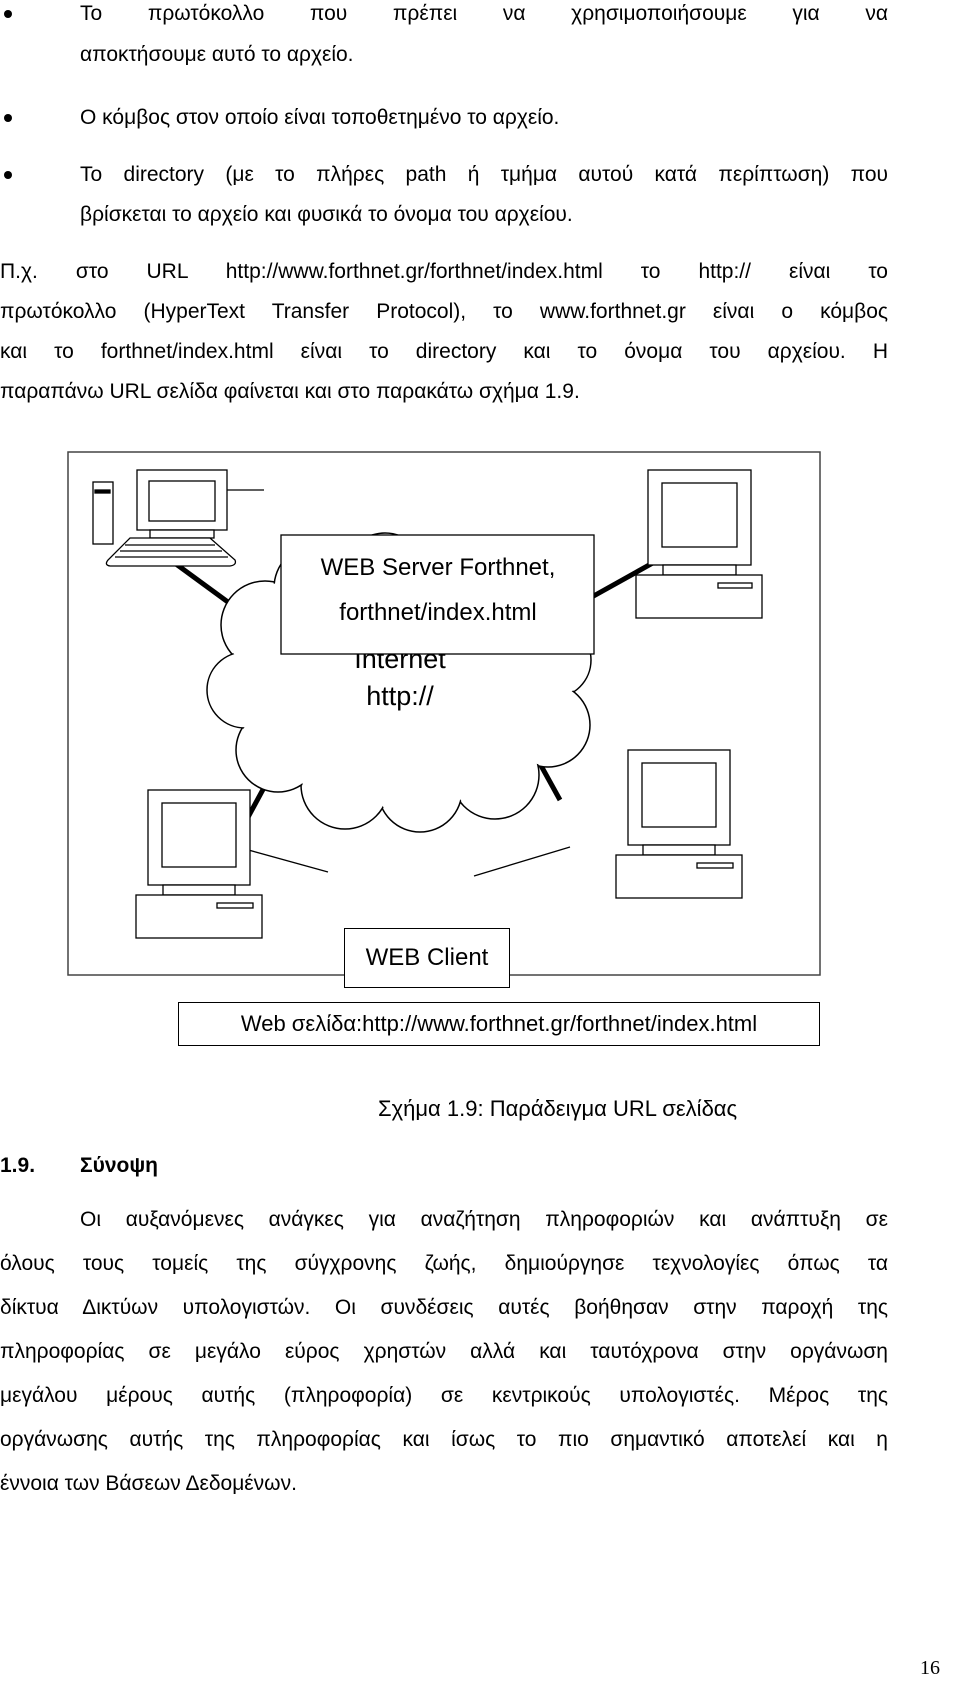 This screenshot has width=960, height=1693. What do you see at coordinates (558, 1108) in the screenshot?
I see `figure-caption: Σχήμα 1.9: Παράδειγμα URL σελίδας` at bounding box center [558, 1108].